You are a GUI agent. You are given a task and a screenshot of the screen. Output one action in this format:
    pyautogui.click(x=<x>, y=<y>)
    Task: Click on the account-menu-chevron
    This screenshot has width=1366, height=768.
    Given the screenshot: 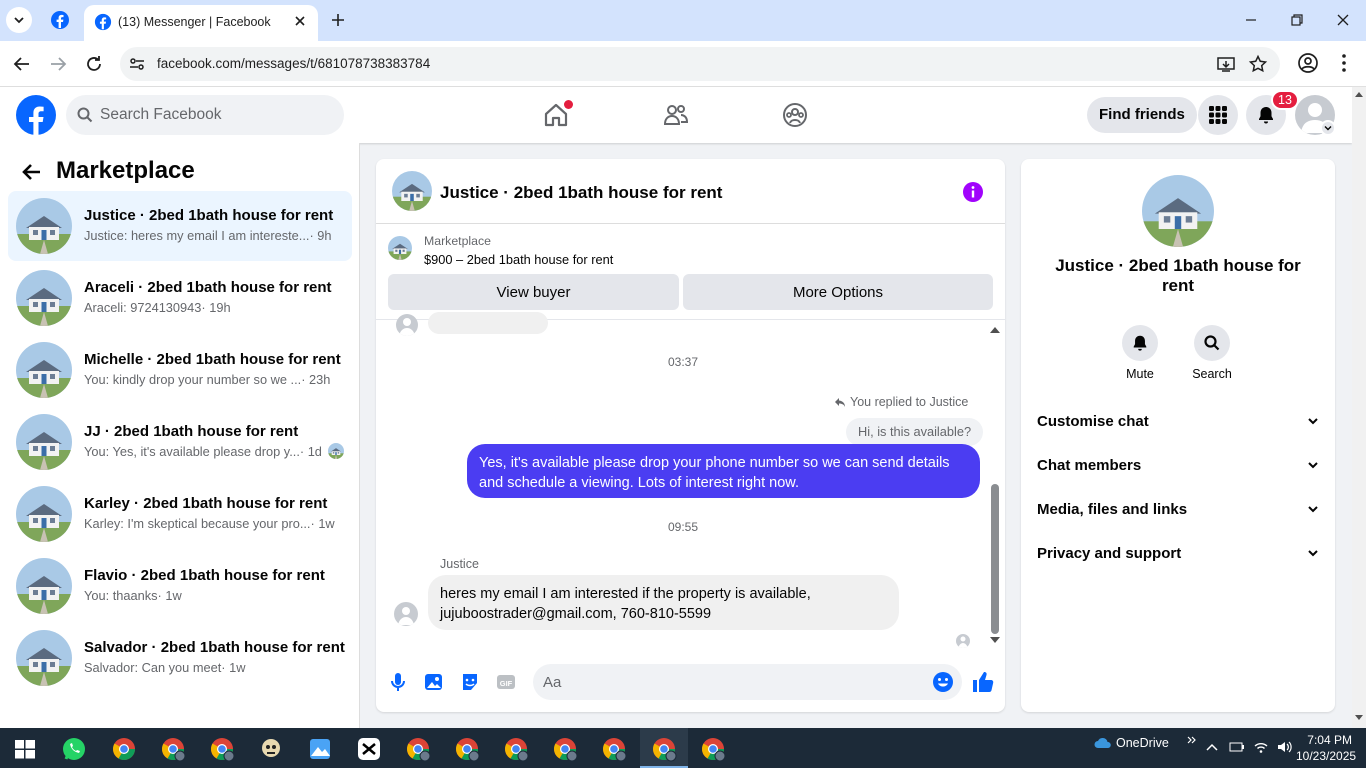 What is the action you would take?
    pyautogui.click(x=1328, y=128)
    